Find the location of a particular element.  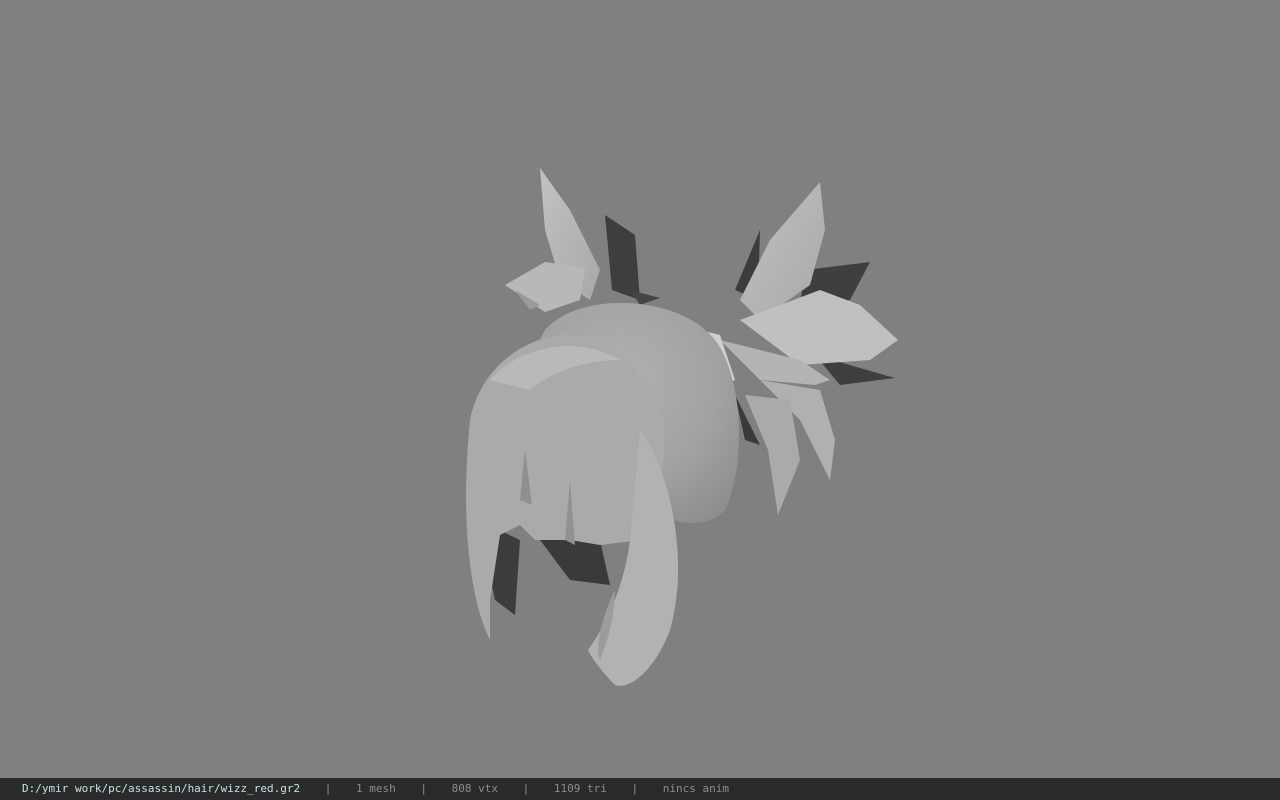

vertex-count: 808 vtx is located at coordinates (475, 788).